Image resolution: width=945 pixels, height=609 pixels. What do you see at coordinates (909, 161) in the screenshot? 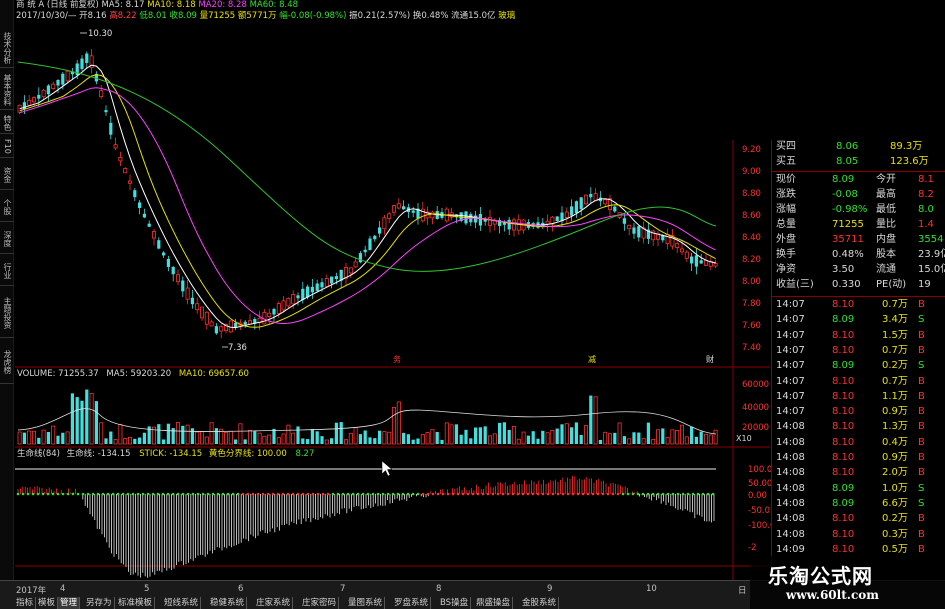
I see `ask5-volume: 123.6万` at bounding box center [909, 161].